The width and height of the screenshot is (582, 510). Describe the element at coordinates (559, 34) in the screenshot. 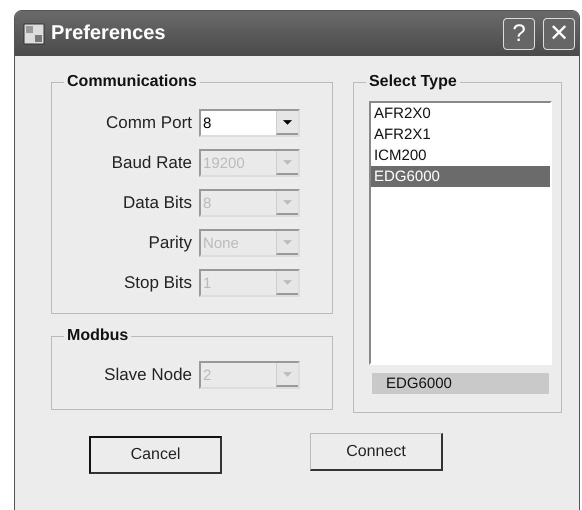

I see `close-button: ✕` at that location.